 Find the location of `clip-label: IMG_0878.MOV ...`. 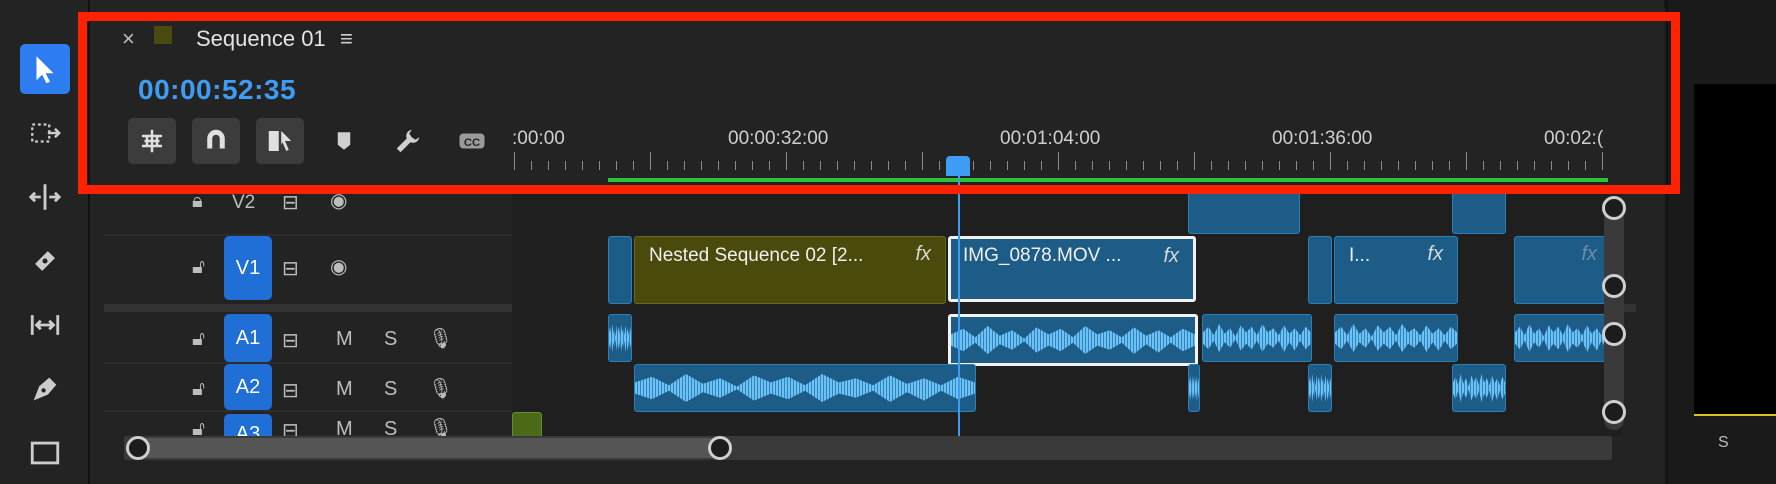

clip-label: IMG_0878.MOV ... is located at coordinates (1042, 255).